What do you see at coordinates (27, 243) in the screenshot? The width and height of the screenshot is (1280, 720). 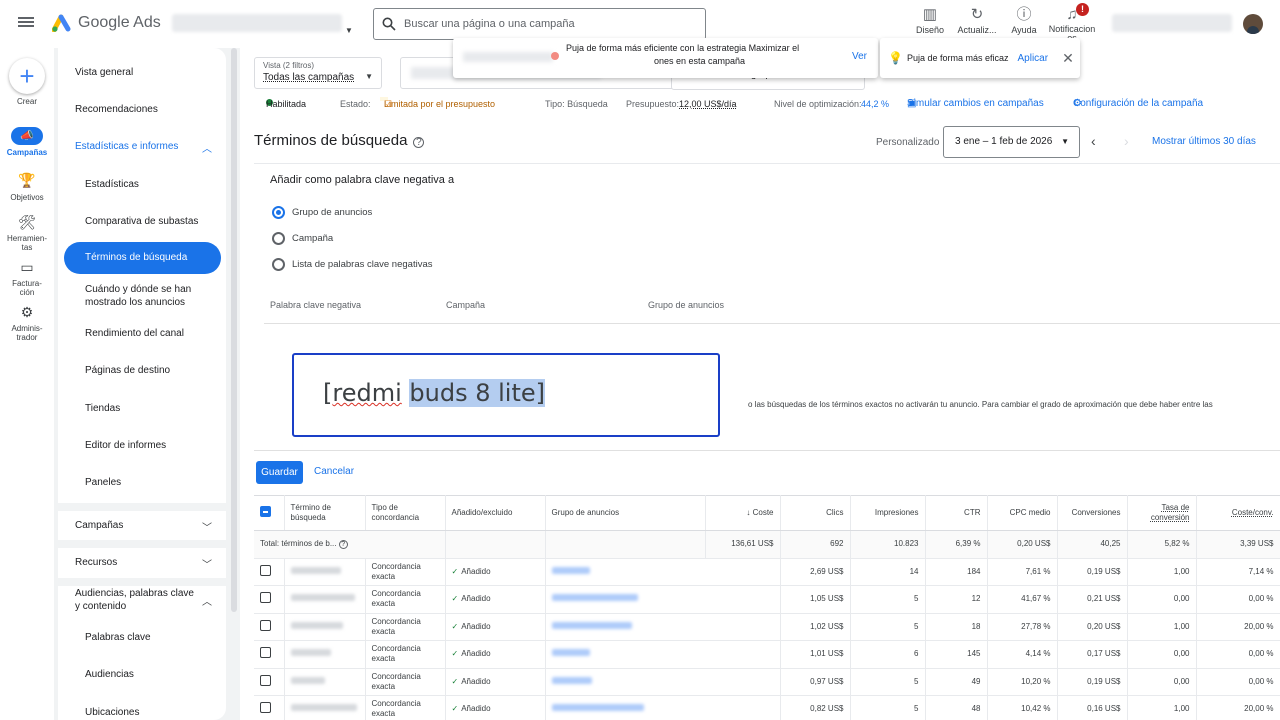 I see `rail-tools-label: Herramien-tas` at bounding box center [27, 243].